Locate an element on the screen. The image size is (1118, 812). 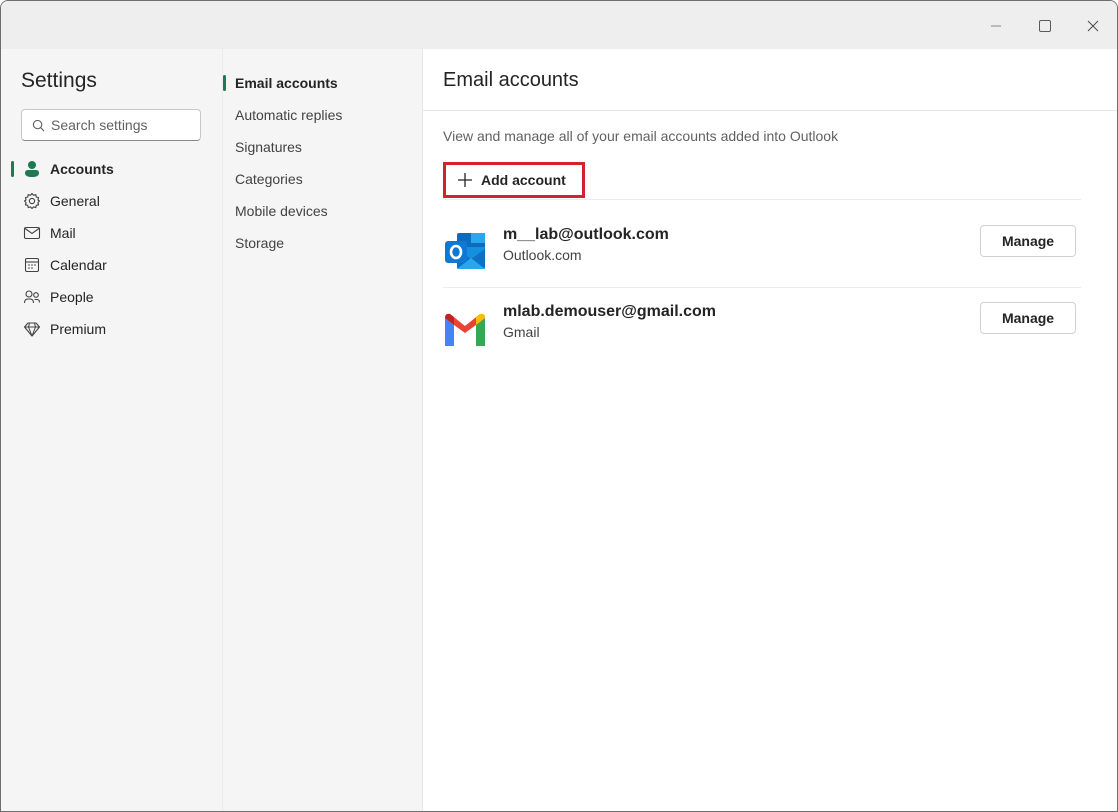
account-row-gmail: mlab.demouser@gmail.com Gmail Manage is located at coordinates (762, 330).